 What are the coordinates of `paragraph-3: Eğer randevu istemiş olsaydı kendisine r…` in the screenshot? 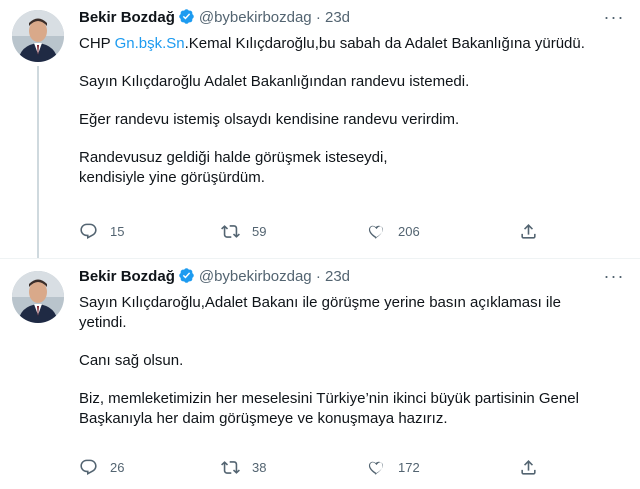 It's located at (269, 119).